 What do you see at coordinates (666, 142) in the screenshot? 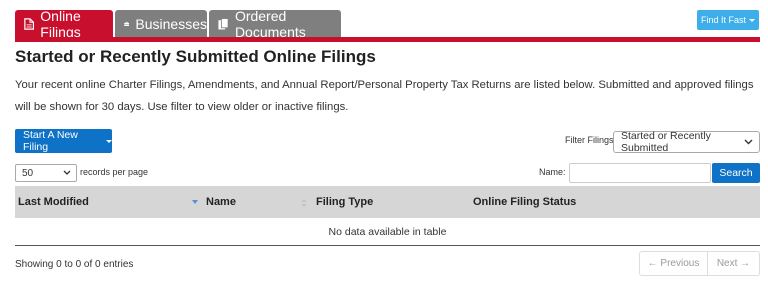
I see `filter-selected-value: Started or Recently Submitted` at bounding box center [666, 142].